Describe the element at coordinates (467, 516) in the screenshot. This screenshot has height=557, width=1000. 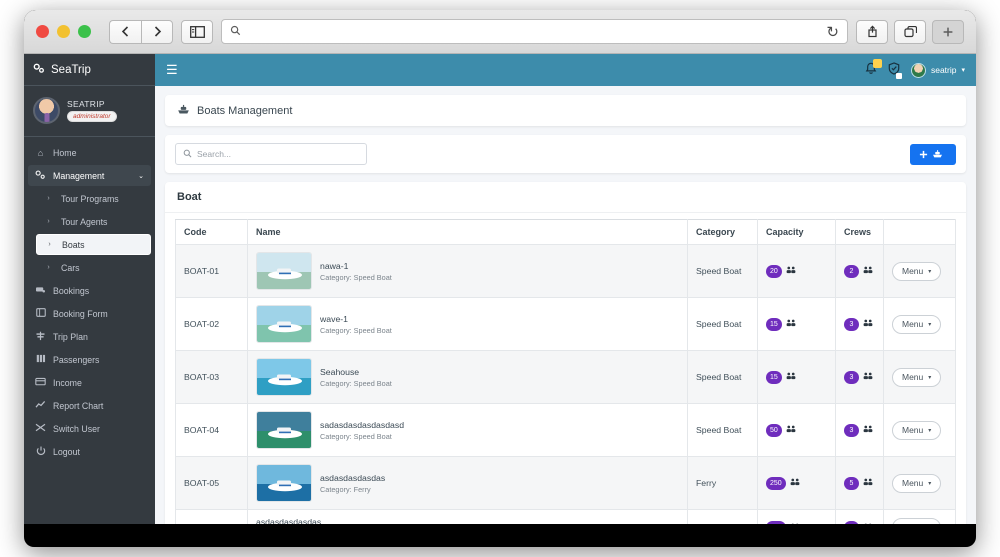
I see `cell-name: asdasdasdasdas Category: Ferry` at that location.